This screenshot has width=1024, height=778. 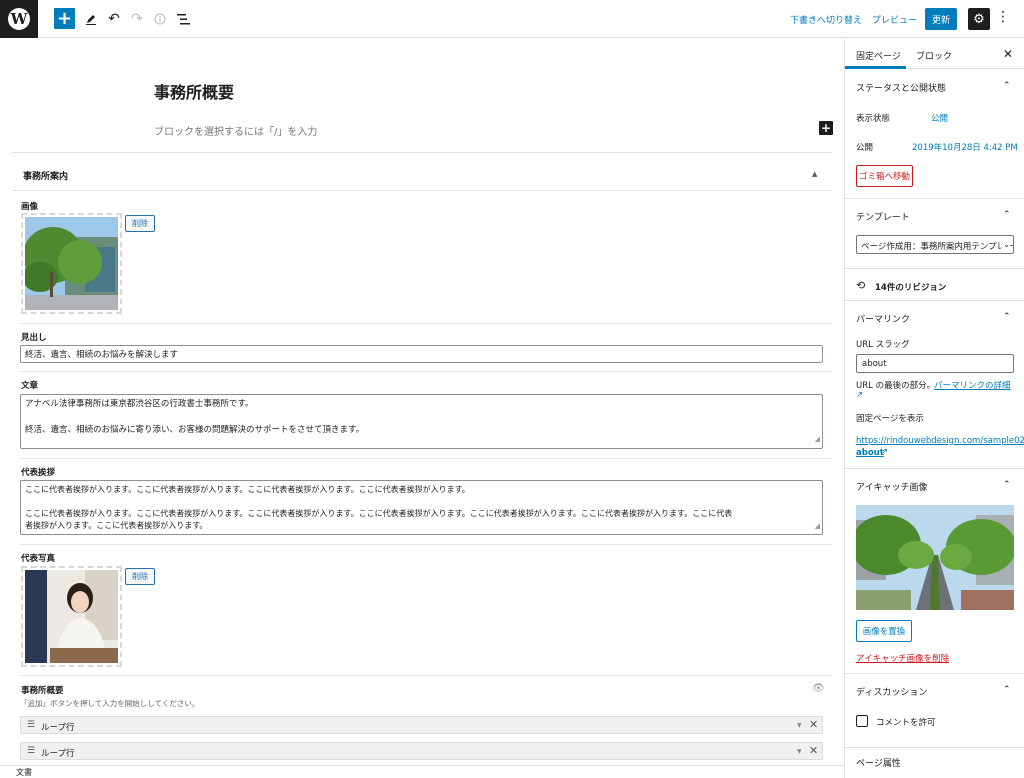 I want to click on sidebar-tabs: 固定ページ ブロック ✕, so click(x=934, y=54).